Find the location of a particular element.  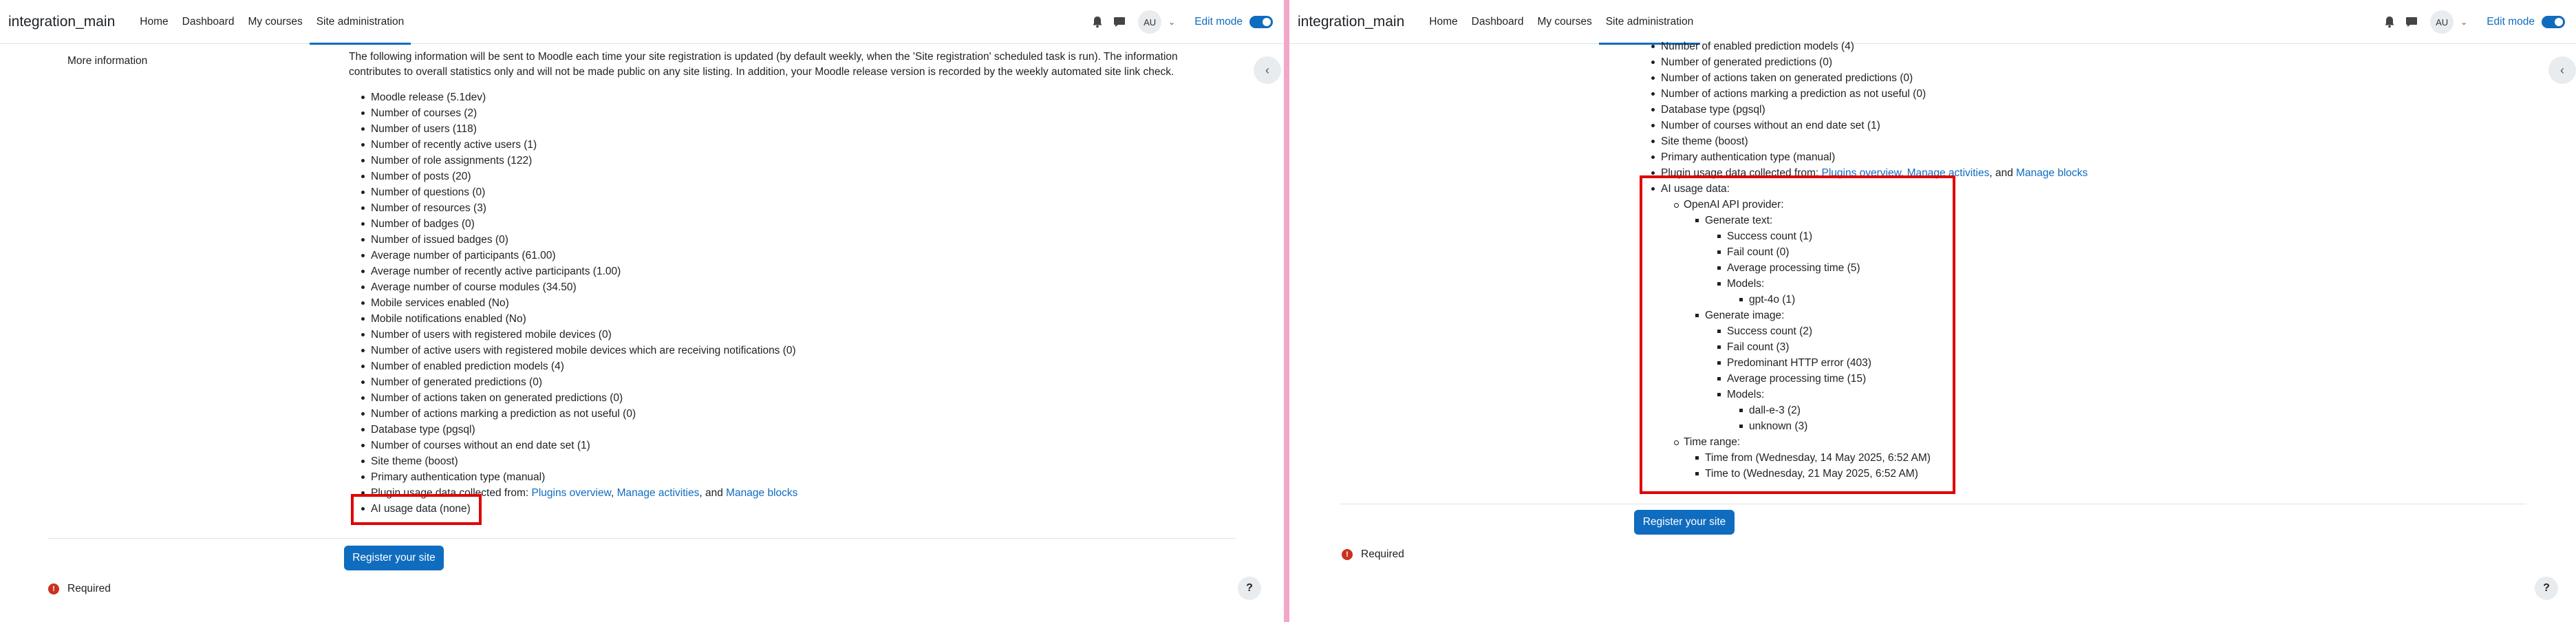

list-item: Mobile services enabled (No) is located at coordinates (579, 303).